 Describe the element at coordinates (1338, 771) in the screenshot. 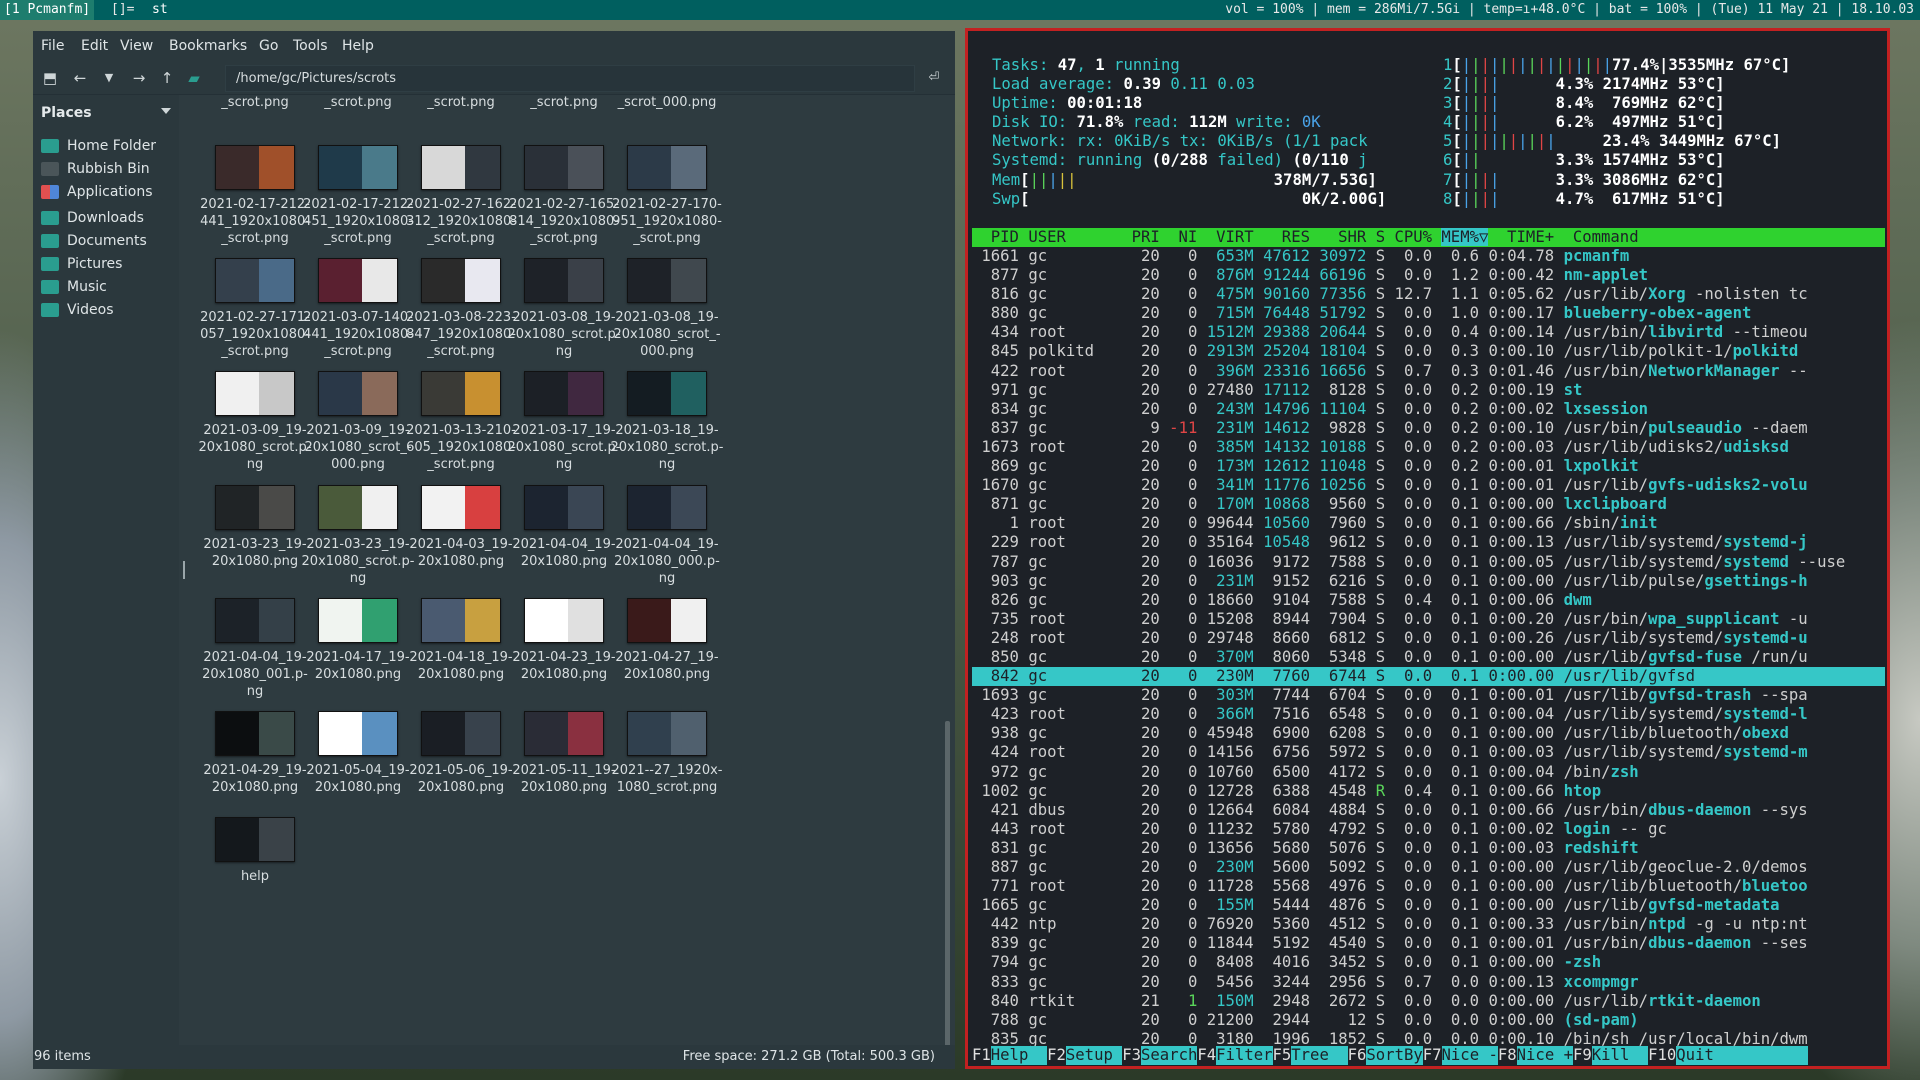

I see `proc-shr: 4172` at that location.